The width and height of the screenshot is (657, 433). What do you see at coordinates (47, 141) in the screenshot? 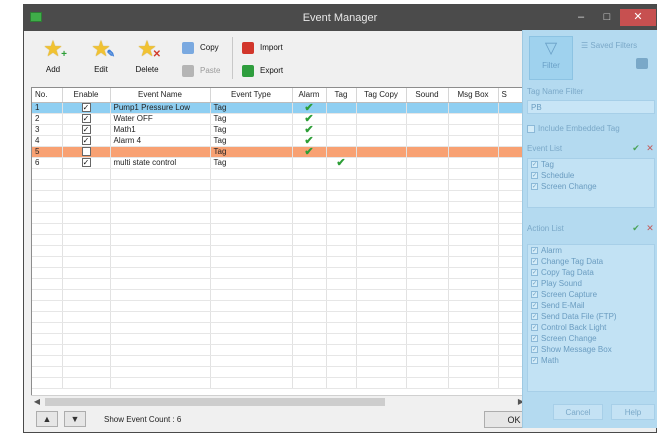
I see `row-no: 4` at bounding box center [47, 141].